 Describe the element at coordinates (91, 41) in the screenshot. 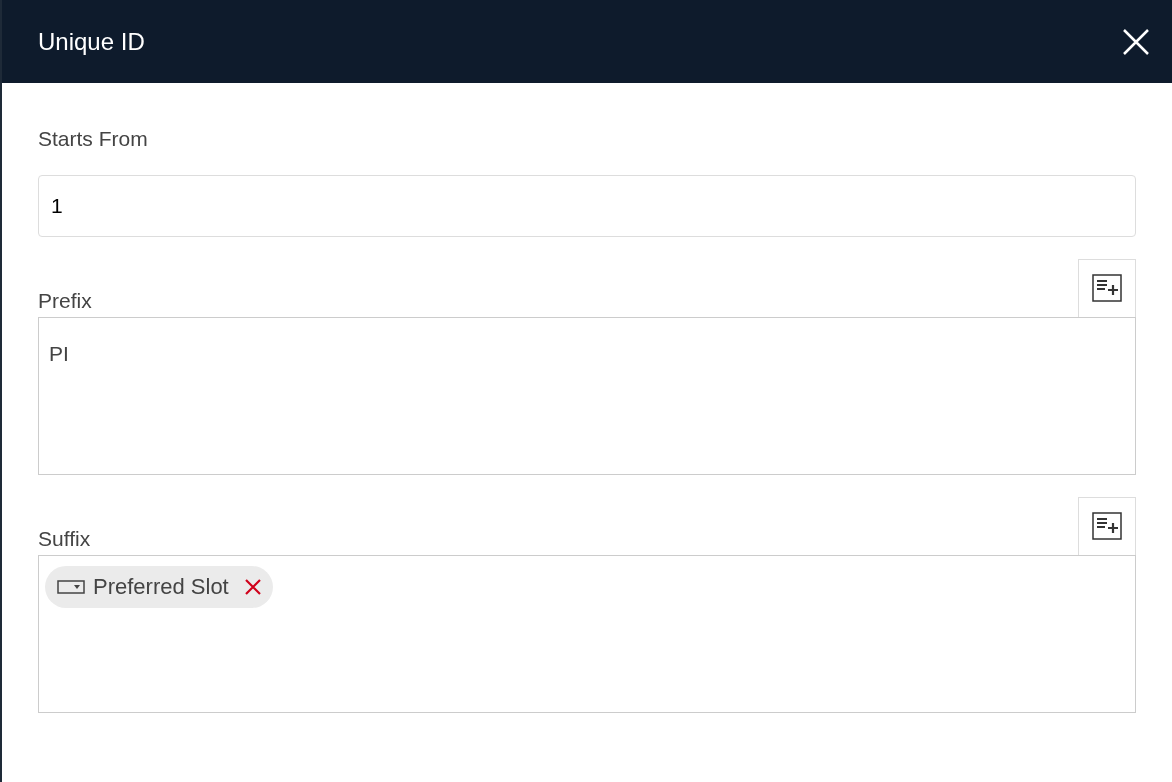

I see `dialog-title: Unique ID` at that location.